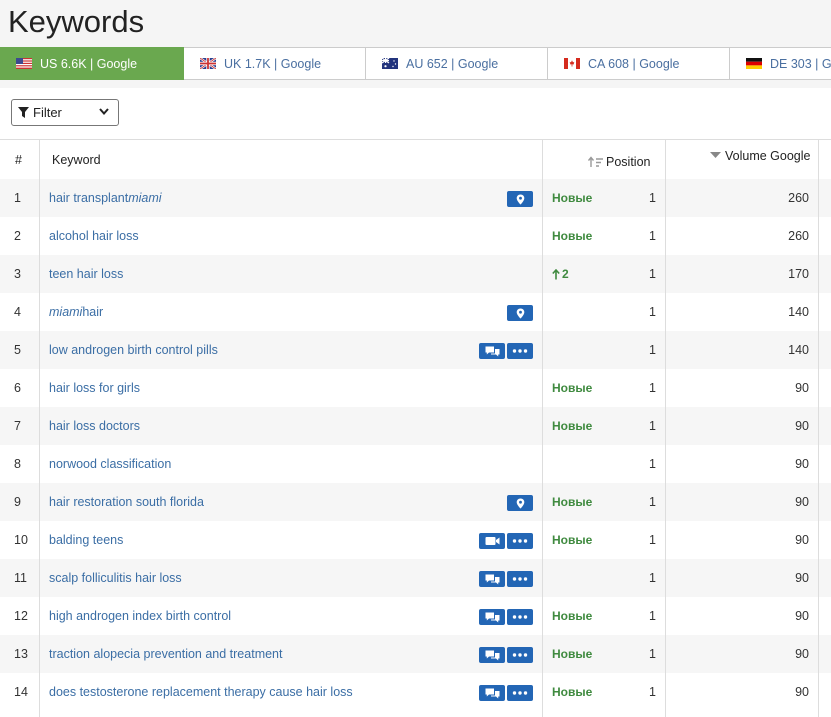 The image size is (831, 717). What do you see at coordinates (798, 274) in the screenshot?
I see `volume-value: 170` at bounding box center [798, 274].